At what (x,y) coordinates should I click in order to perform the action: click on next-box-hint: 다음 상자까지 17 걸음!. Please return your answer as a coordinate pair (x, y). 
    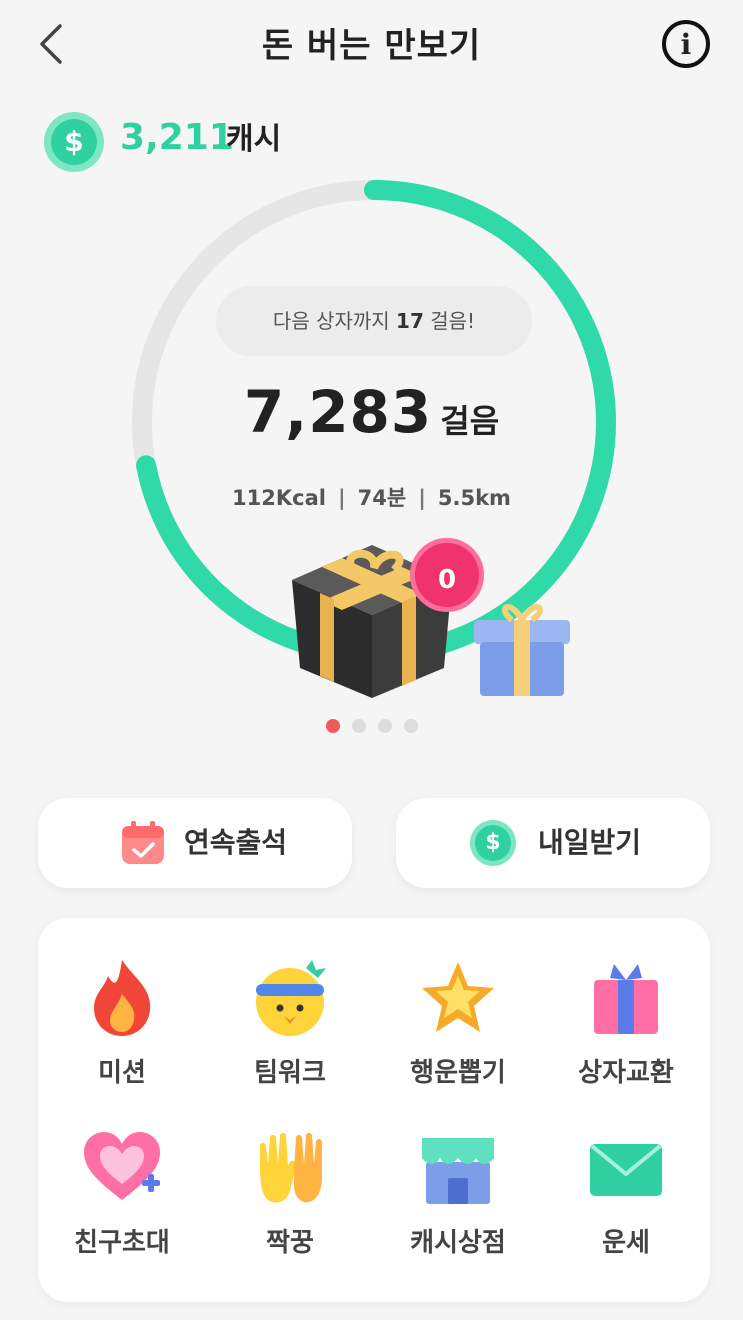
    Looking at the image, I should click on (374, 321).